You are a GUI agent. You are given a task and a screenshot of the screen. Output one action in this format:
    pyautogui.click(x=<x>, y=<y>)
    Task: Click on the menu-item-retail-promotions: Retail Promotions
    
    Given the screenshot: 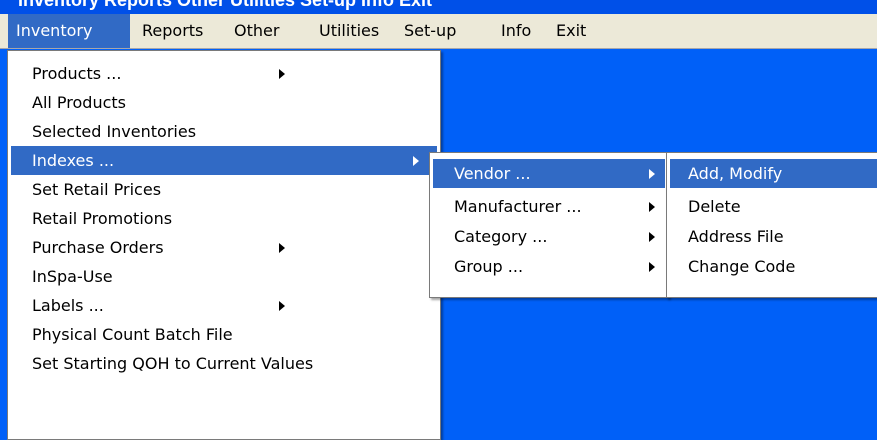 What is the action you would take?
    pyautogui.click(x=224, y=218)
    